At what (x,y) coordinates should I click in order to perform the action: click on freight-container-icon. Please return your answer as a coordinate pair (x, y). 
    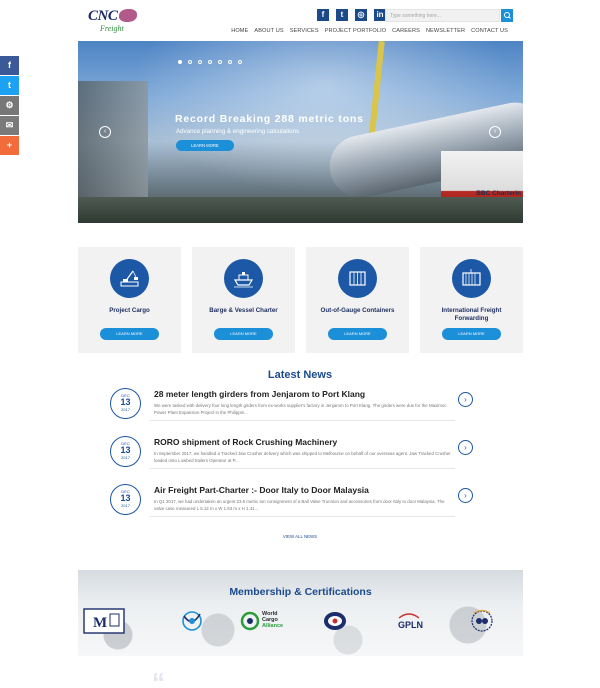
    Looking at the image, I should click on (471, 278).